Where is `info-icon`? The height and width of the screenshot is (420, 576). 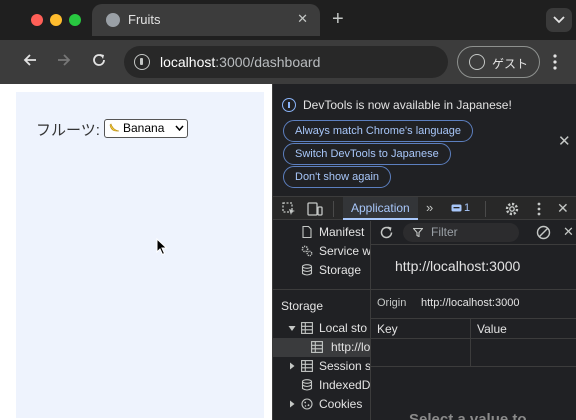
info-icon is located at coordinates (289, 105).